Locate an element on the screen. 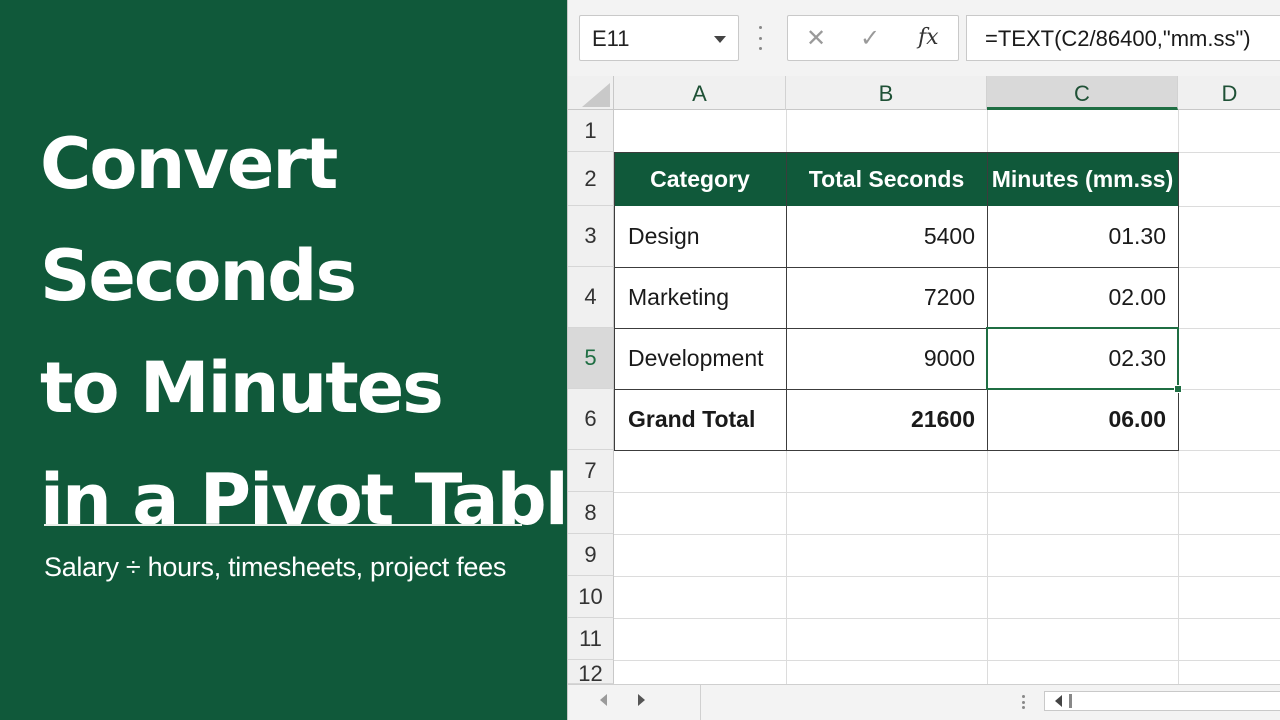 The image size is (1280, 720). cell-seconds: 5400 is located at coordinates (886, 236).